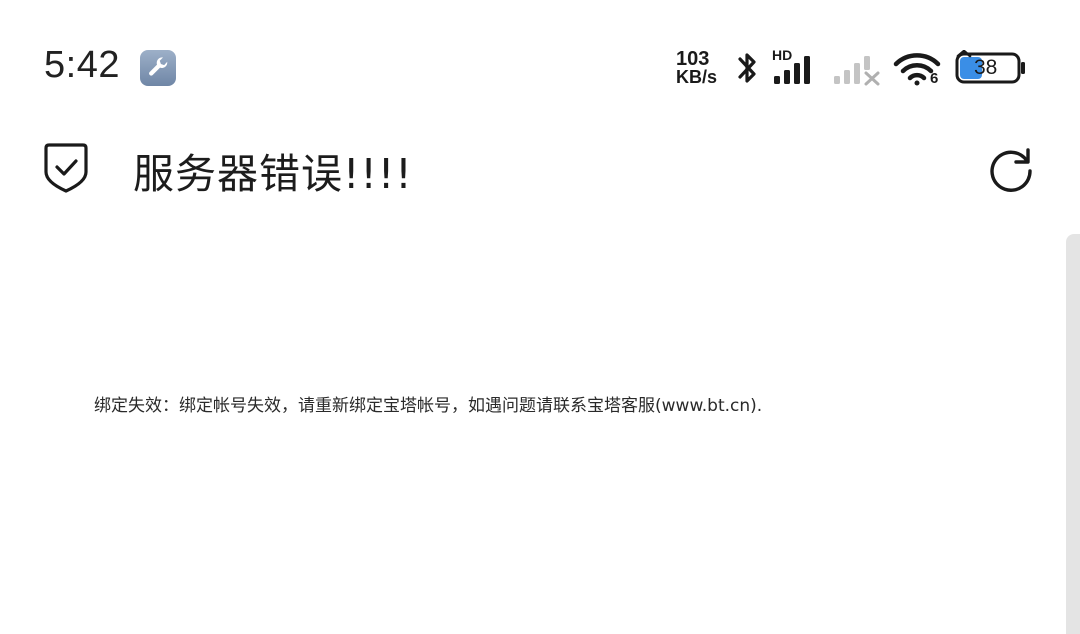 The width and height of the screenshot is (1080, 634). I want to click on wifi-icon: 6, so click(918, 70).